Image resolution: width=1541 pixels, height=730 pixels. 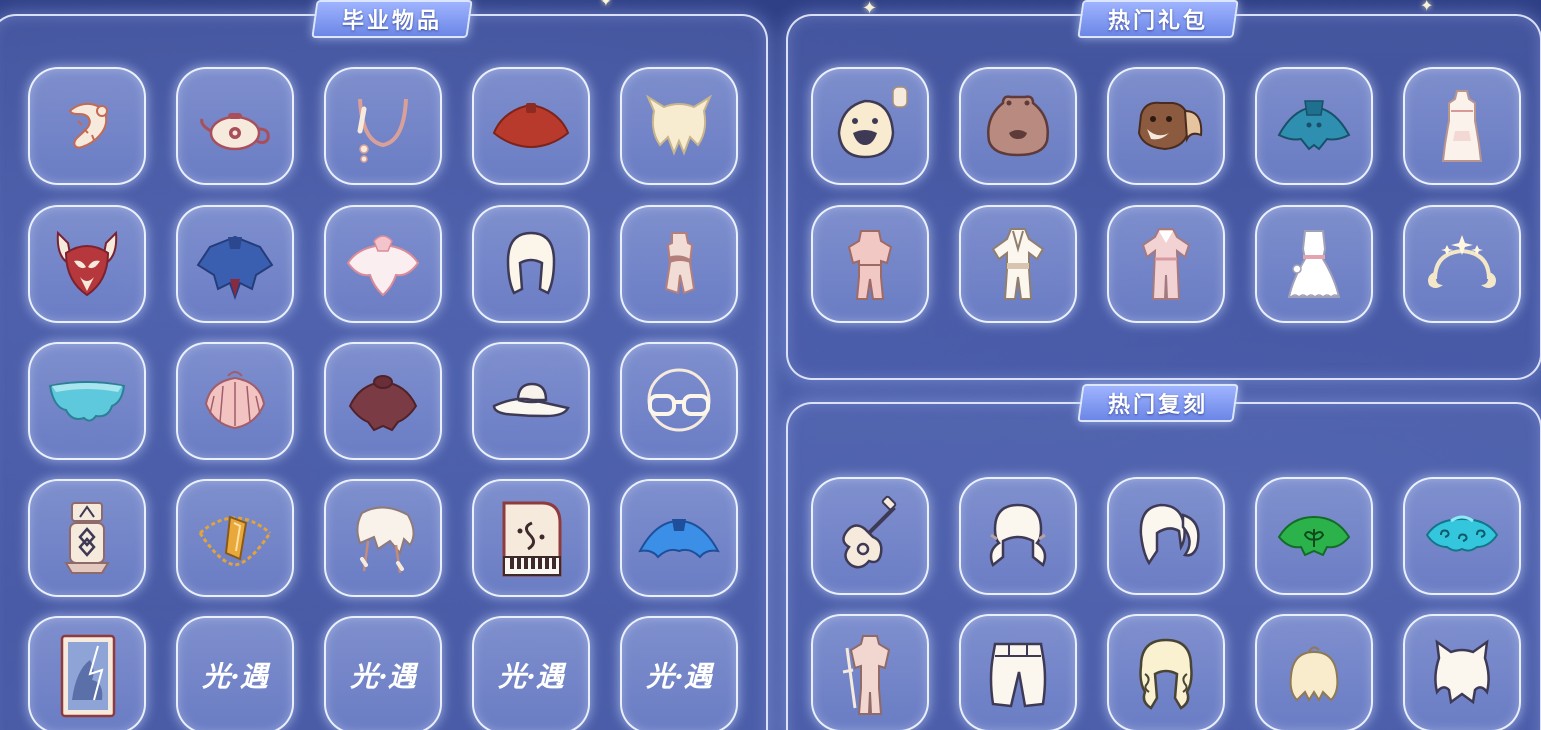 I want to click on teal-cape-icon, so click(x=1314, y=125).